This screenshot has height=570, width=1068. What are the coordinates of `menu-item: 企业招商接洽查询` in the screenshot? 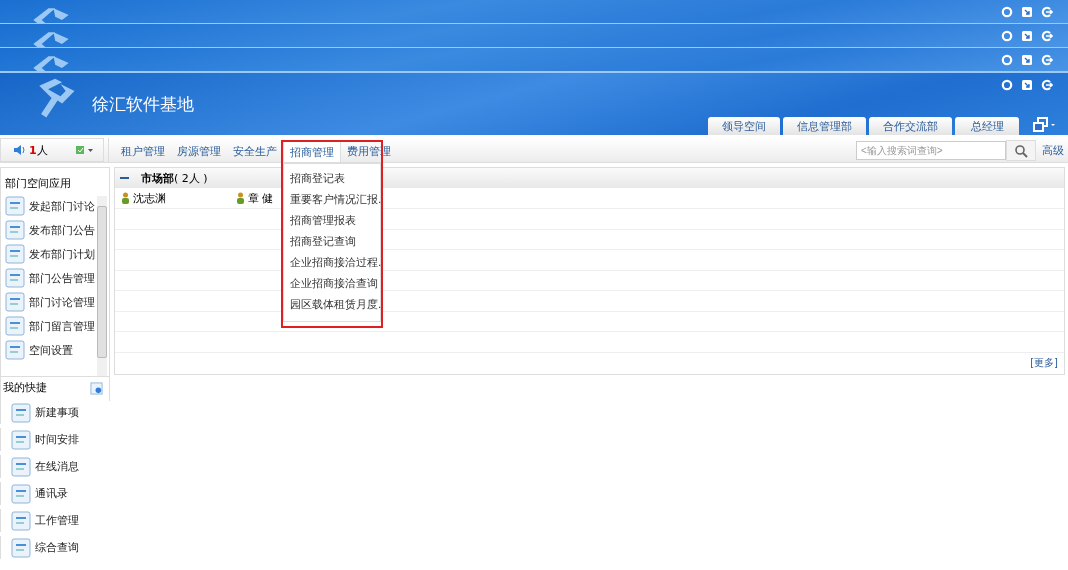 It's located at (332, 283).